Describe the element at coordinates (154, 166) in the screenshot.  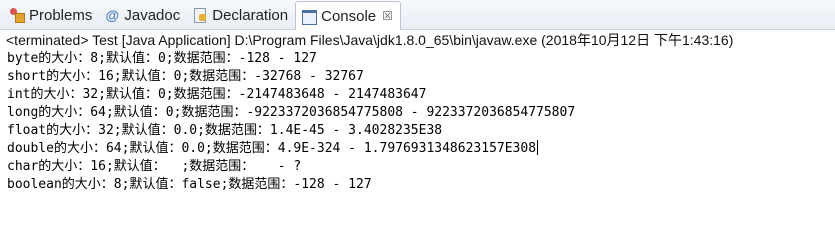
I see `console-line: char的大小：16;默认值： ;数据范围： - ?` at that location.